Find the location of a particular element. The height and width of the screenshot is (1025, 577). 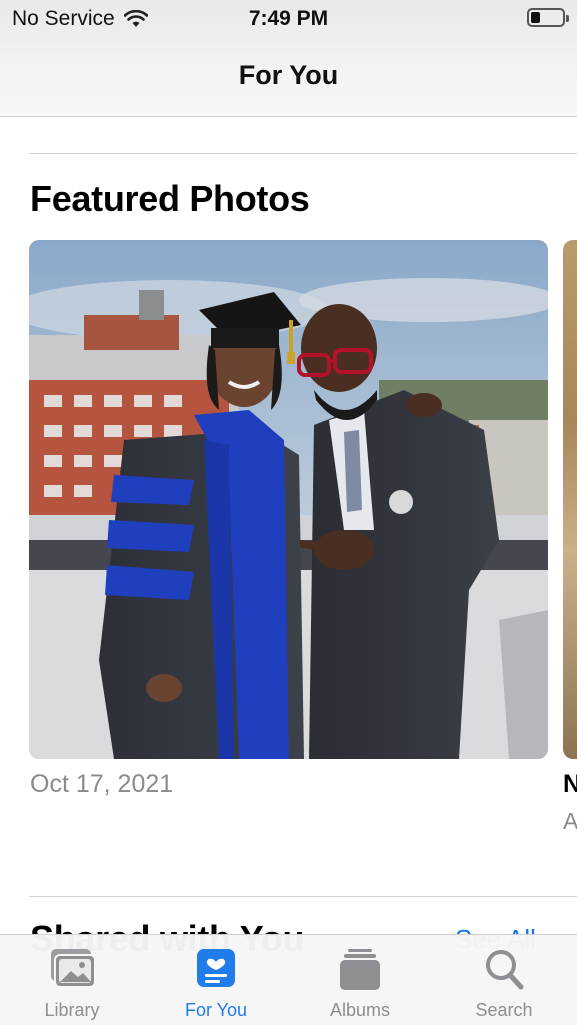

tab-bar: Library For You Albums Search is located at coordinates (288, 979).